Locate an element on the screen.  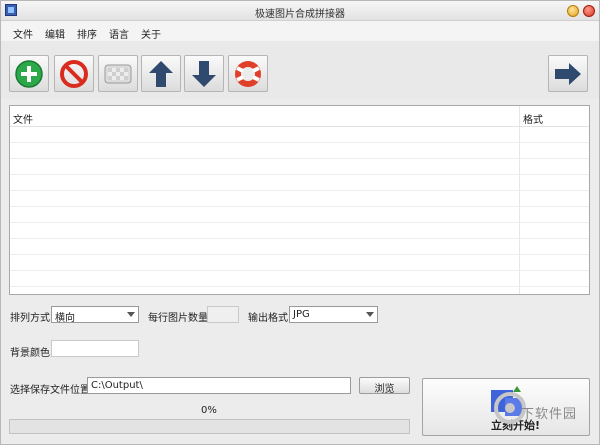
title-bar: 极速图片合成拼接器 is located at coordinates (300, 11).